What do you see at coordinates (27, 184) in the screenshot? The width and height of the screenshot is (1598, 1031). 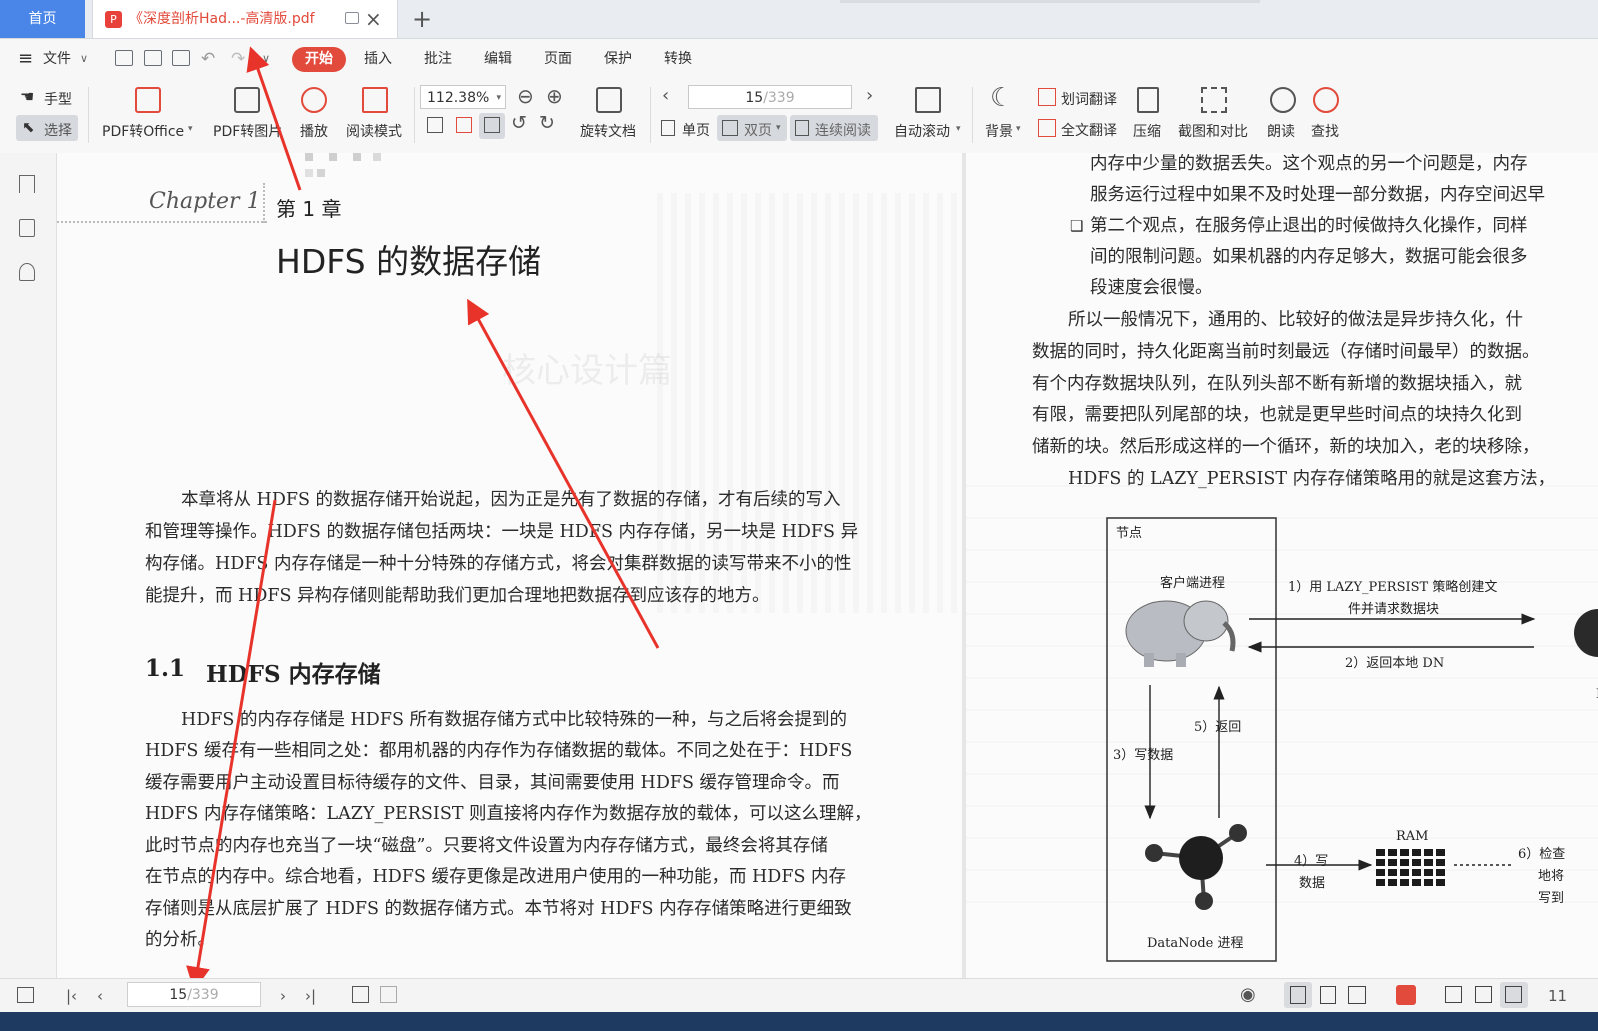 I see `bookmark-icon` at bounding box center [27, 184].